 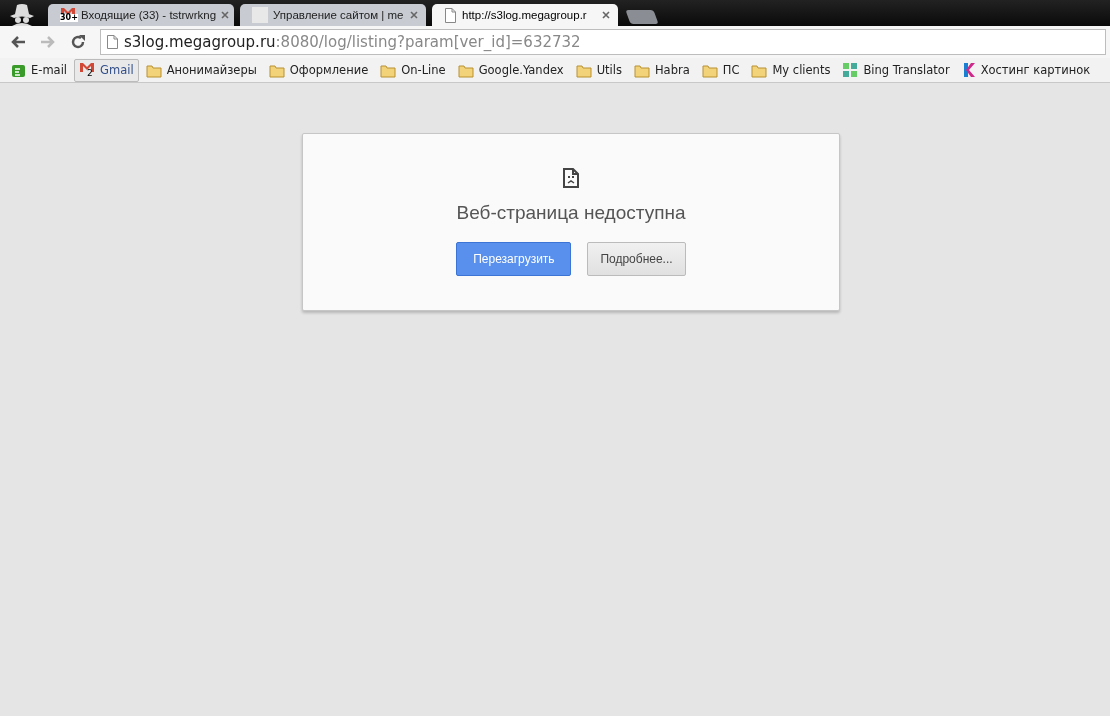 I want to click on error-title: Веб-страница недоступна, so click(x=571, y=213).